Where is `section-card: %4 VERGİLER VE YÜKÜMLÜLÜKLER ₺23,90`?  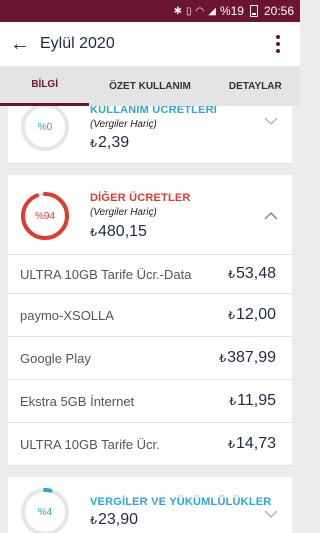
section-card: %4 VERGİLER VE YÜKÜMLÜLÜKLER ₺23,90 is located at coordinates (150, 505).